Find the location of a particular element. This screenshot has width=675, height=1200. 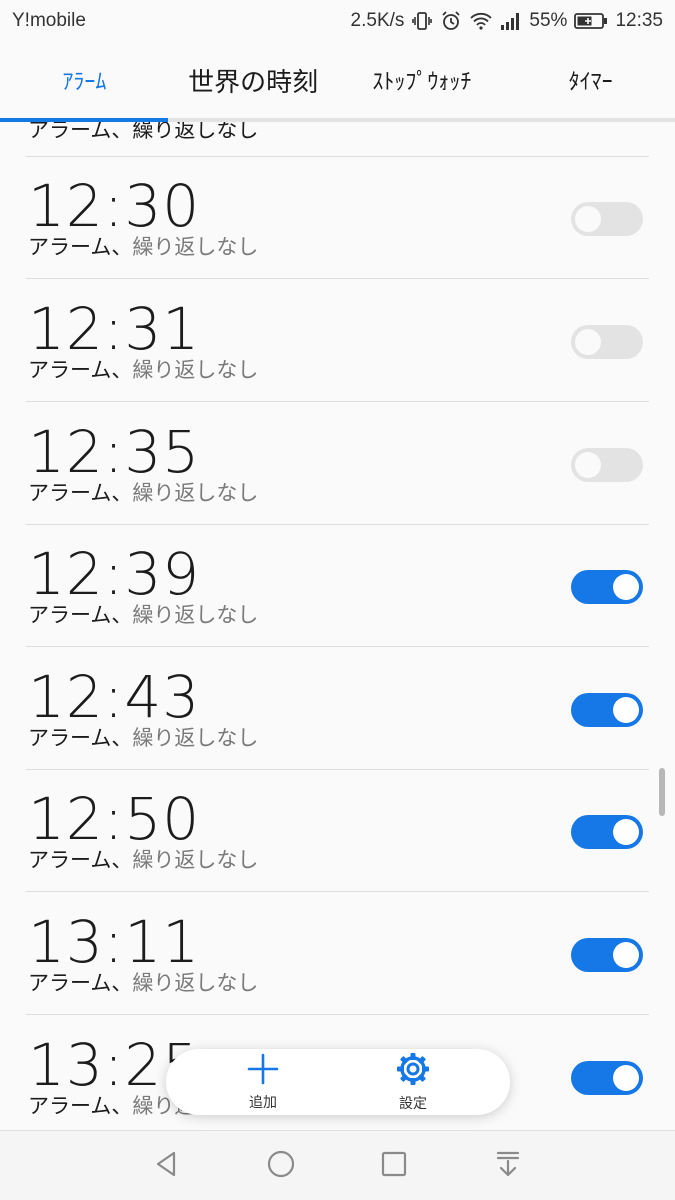

wifi-icon is located at coordinates (481, 21).